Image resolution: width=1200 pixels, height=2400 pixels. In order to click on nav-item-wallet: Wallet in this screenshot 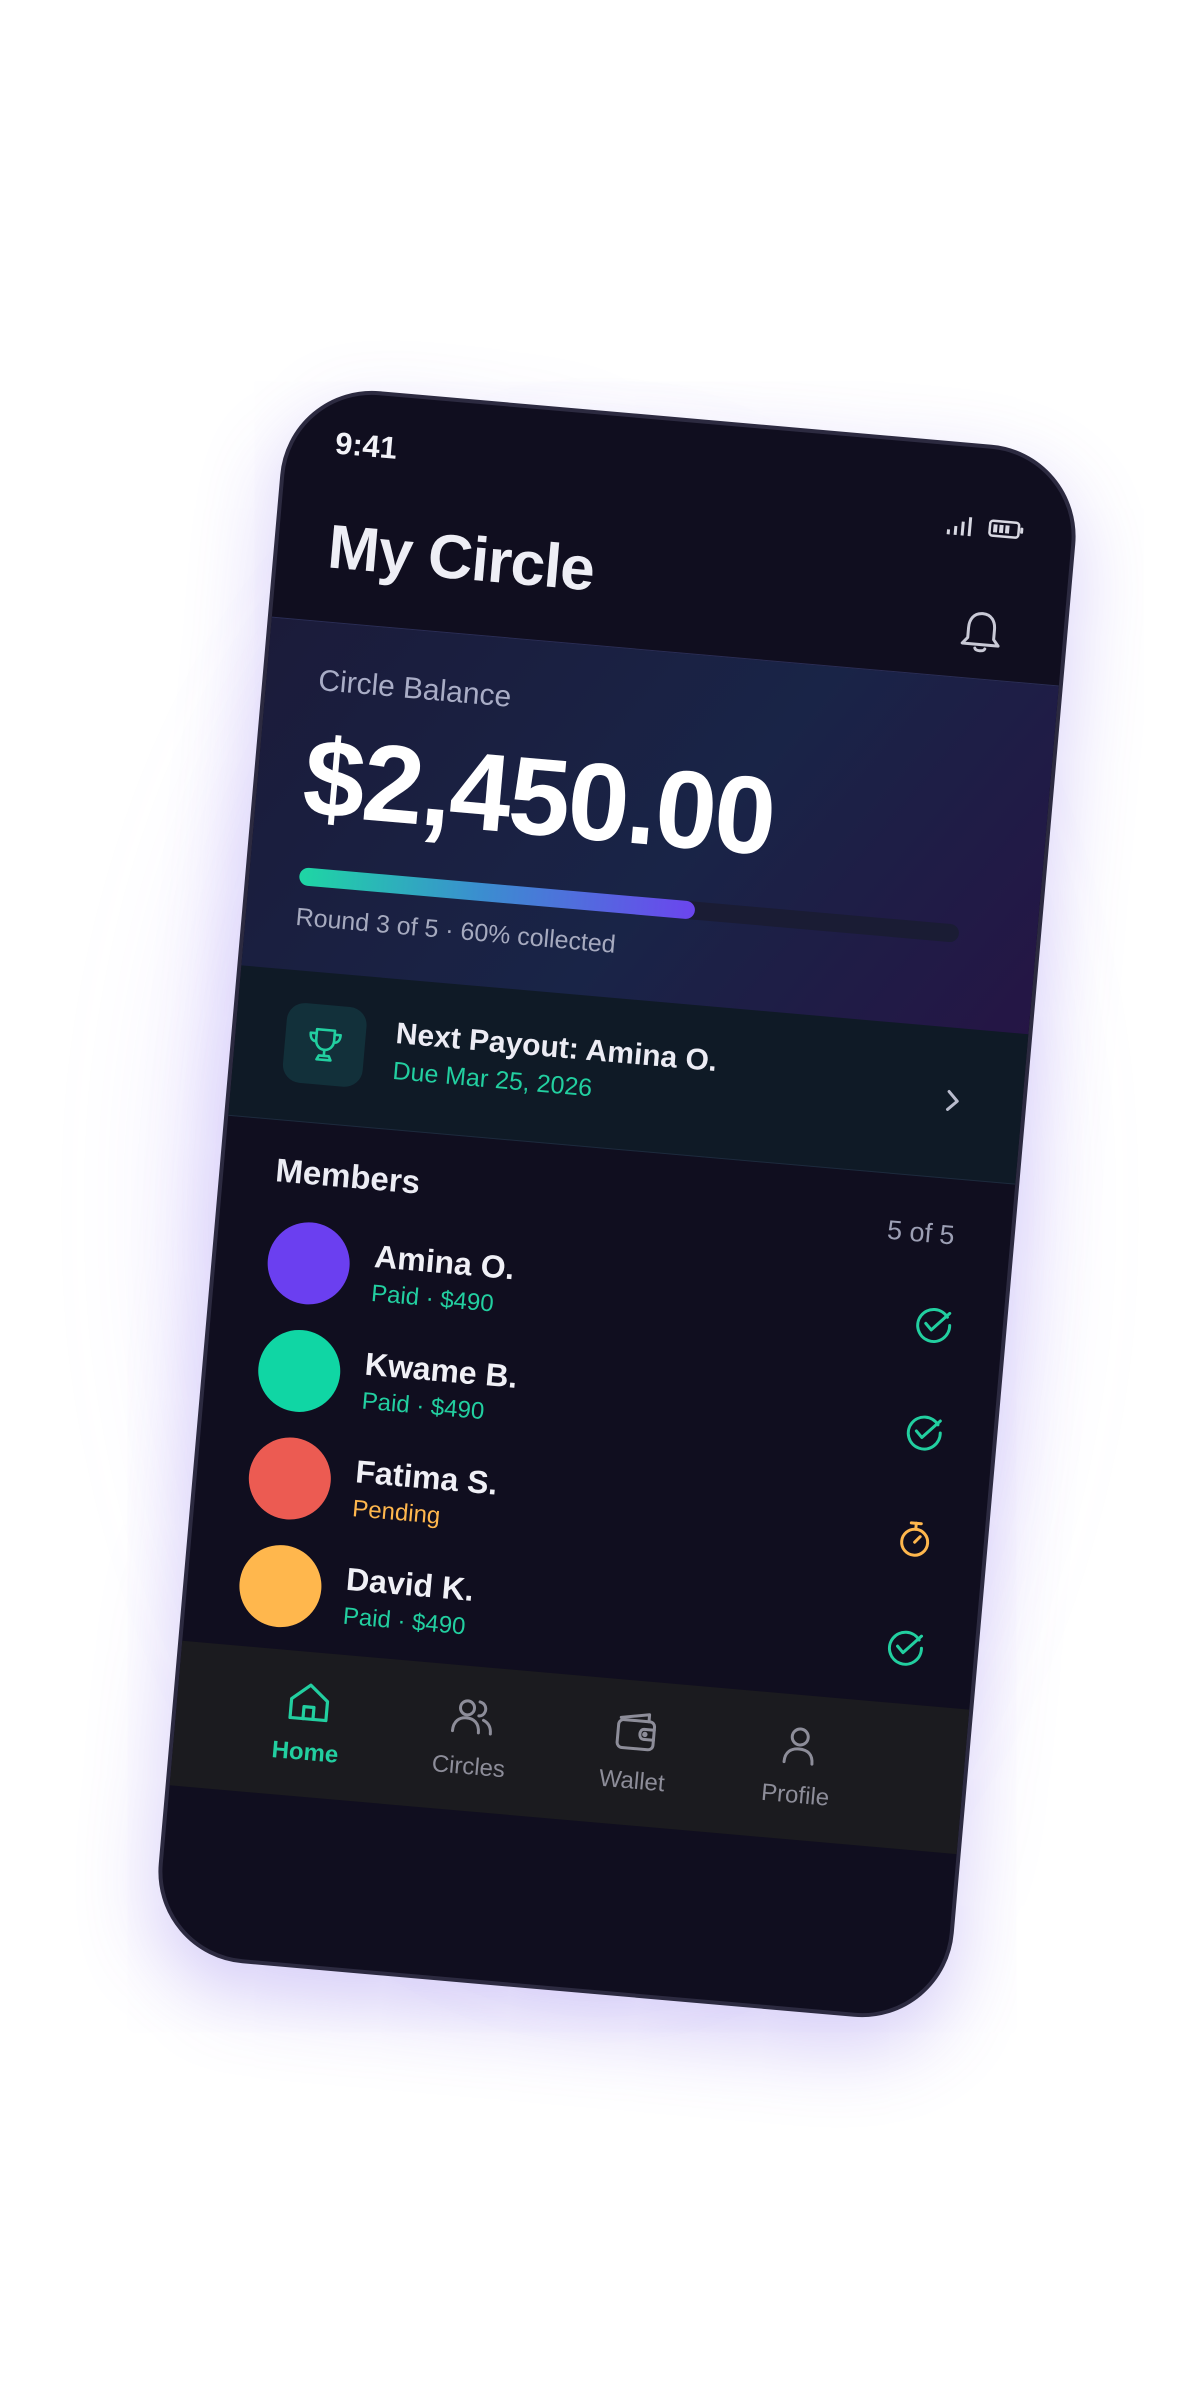, I will do `click(634, 1751)`.